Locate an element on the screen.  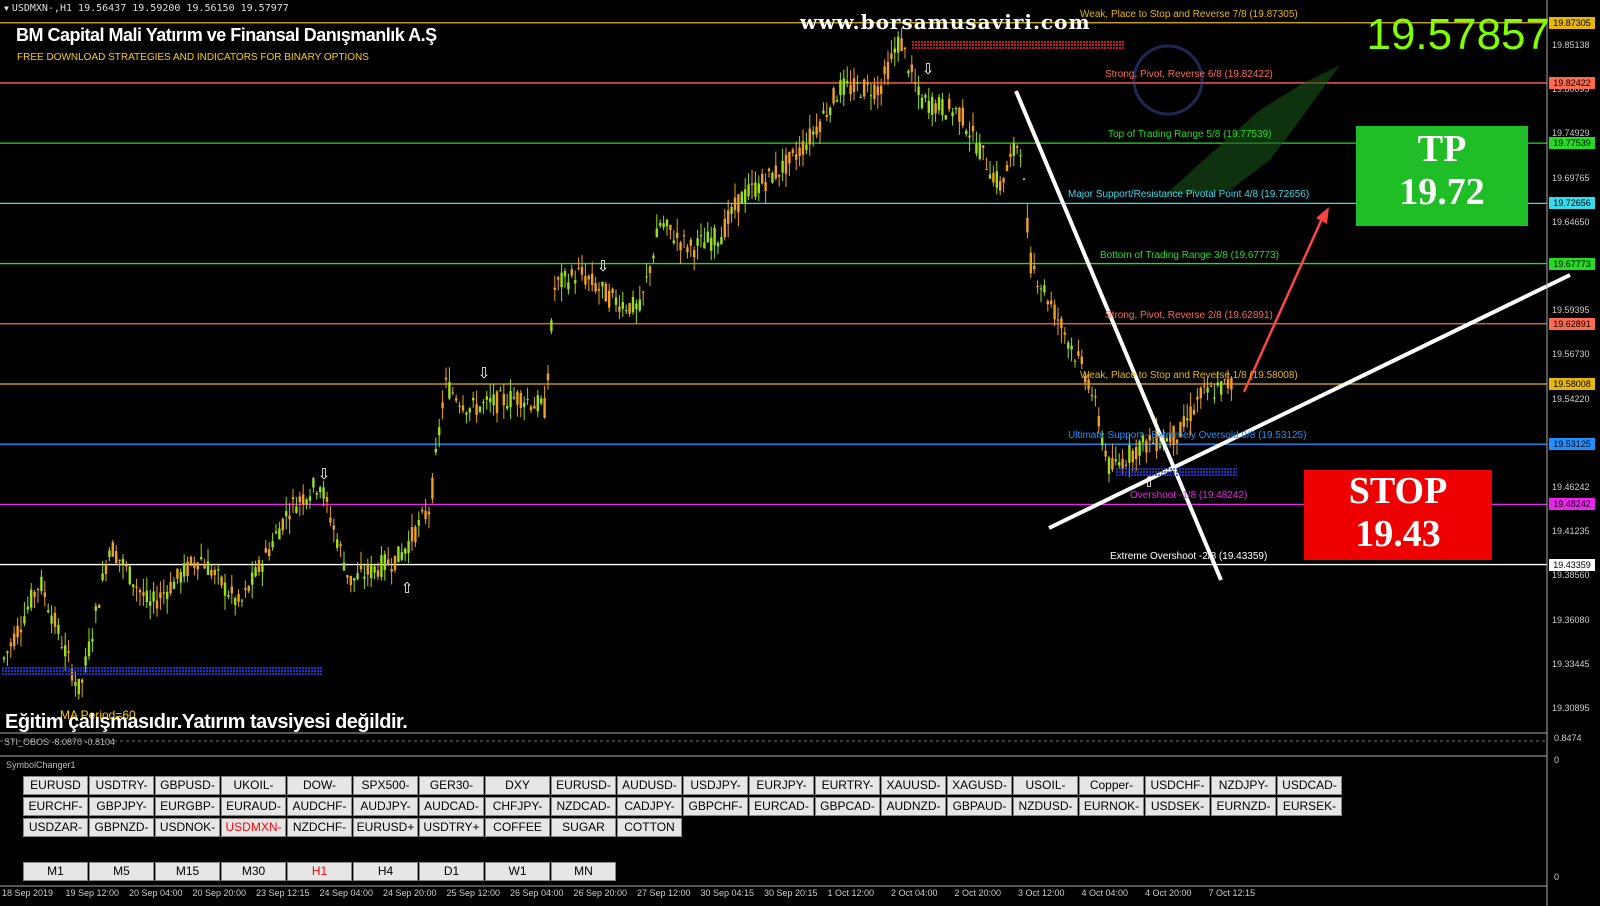
symbol-button: AUDNZD- is located at coordinates (913, 806).